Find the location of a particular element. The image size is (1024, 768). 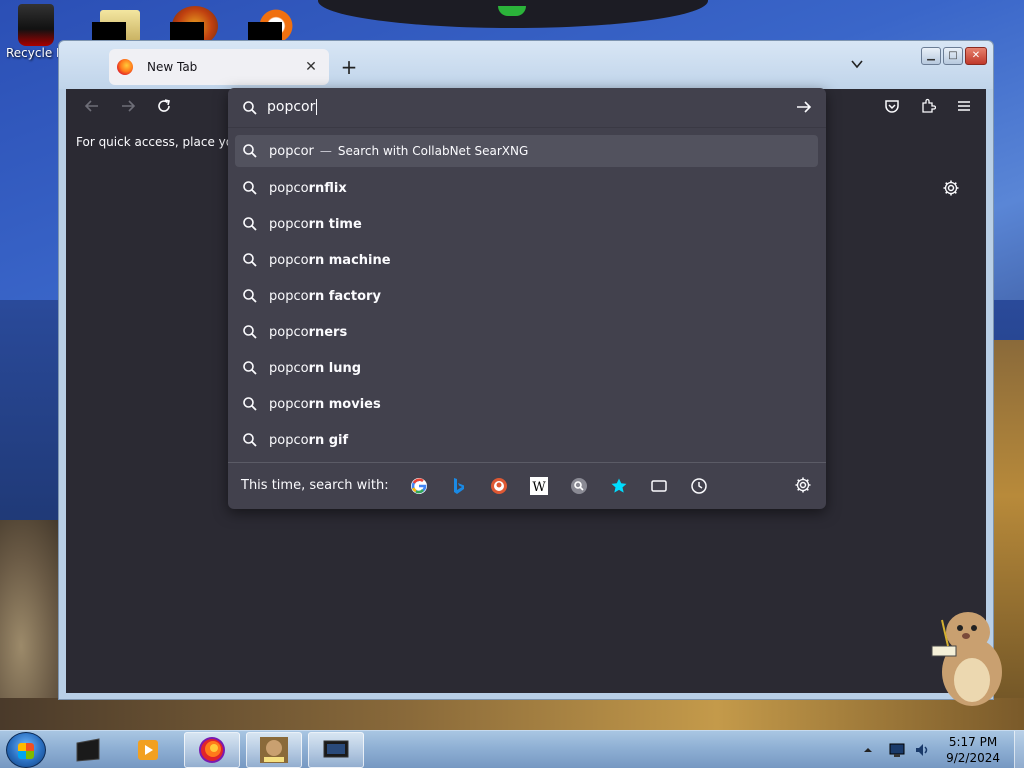

wikipedia-icon: W is located at coordinates (539, 486).